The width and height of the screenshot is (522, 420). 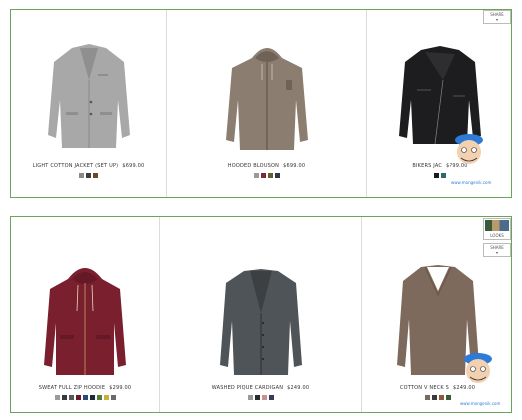 I want to click on looks-label: LOOKS, so click(x=497, y=235).